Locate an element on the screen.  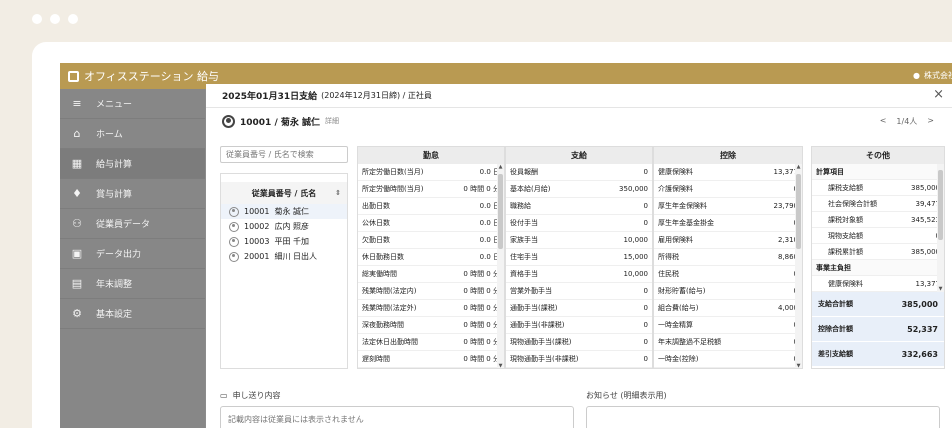
sidebar-item-bonus: ♦ 賞与計算 is located at coordinates (132, 194).